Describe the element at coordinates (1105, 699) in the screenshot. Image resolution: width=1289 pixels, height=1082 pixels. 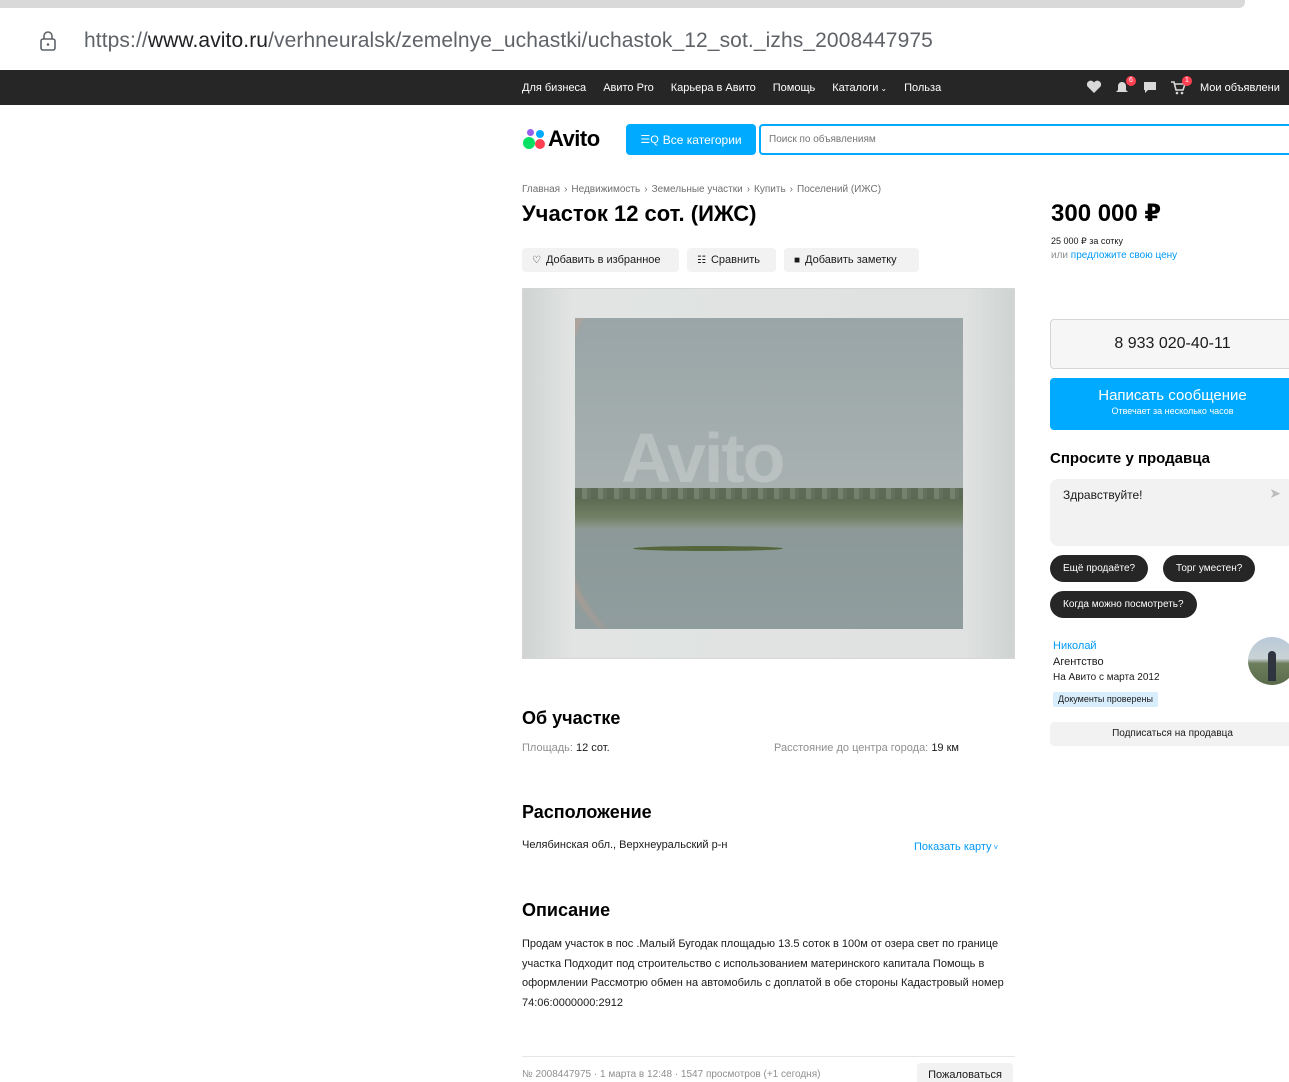
I see `documents-verified-badge: Документы проверены` at that location.